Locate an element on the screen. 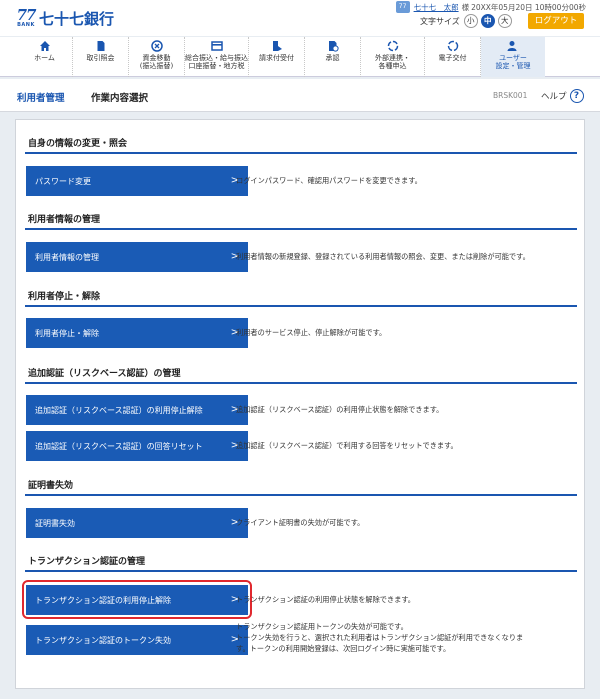  section-title: 利用者停止・解除 is located at coordinates (64, 297).